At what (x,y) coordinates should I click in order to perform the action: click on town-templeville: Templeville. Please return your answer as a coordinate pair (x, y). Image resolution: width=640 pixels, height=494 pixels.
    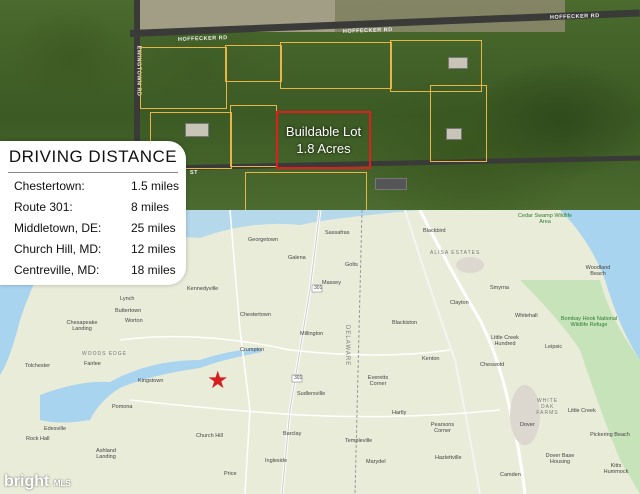
    Looking at the image, I should click on (359, 441).